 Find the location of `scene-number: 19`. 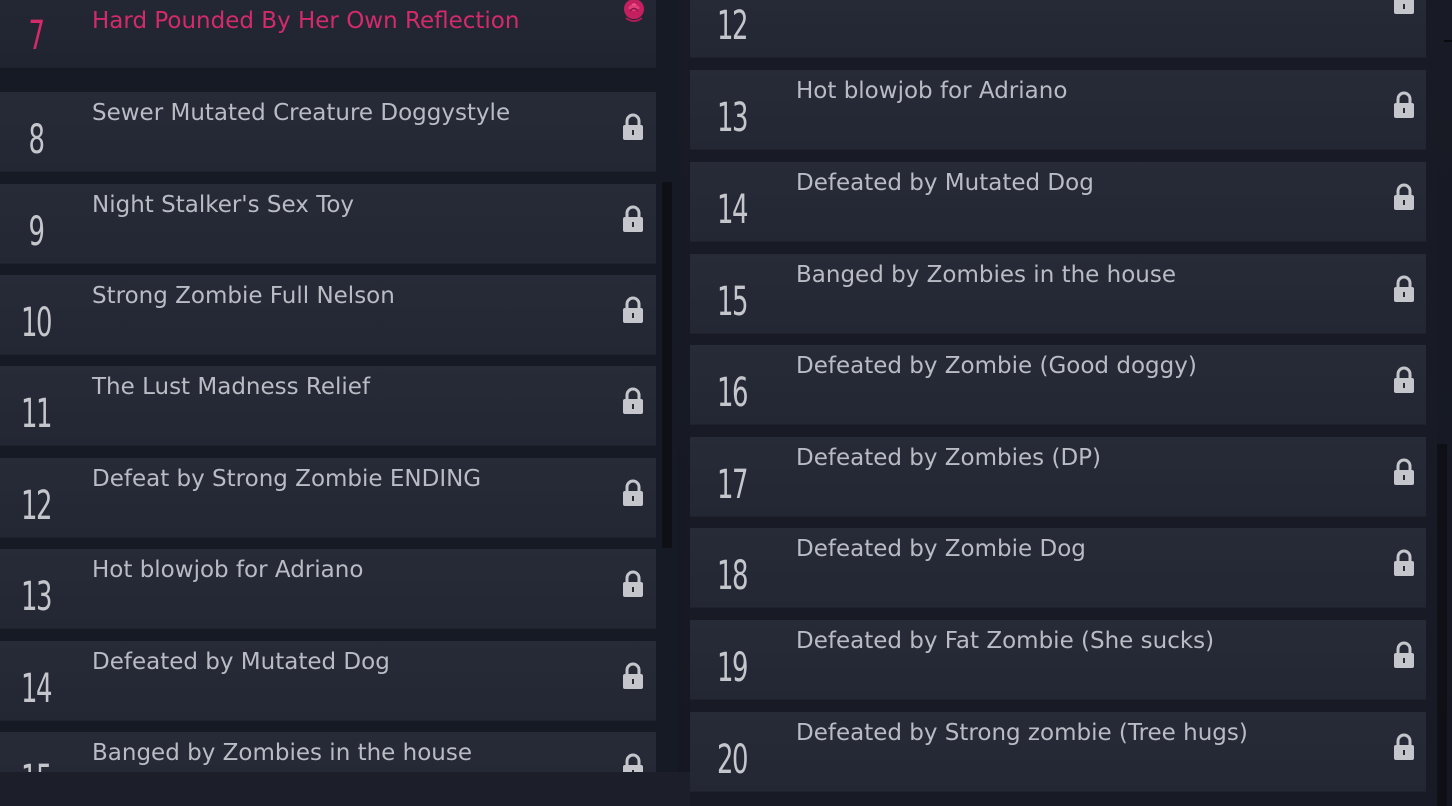

scene-number: 19 is located at coordinates (732, 668).